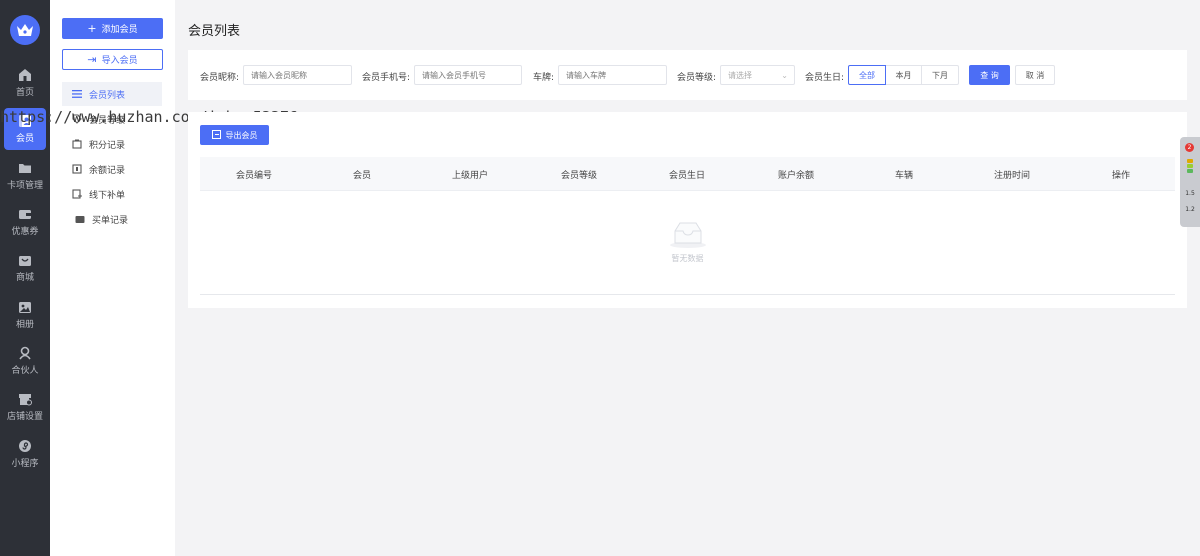 The height and width of the screenshot is (556, 1200). I want to click on wallet-icon, so click(25, 214).